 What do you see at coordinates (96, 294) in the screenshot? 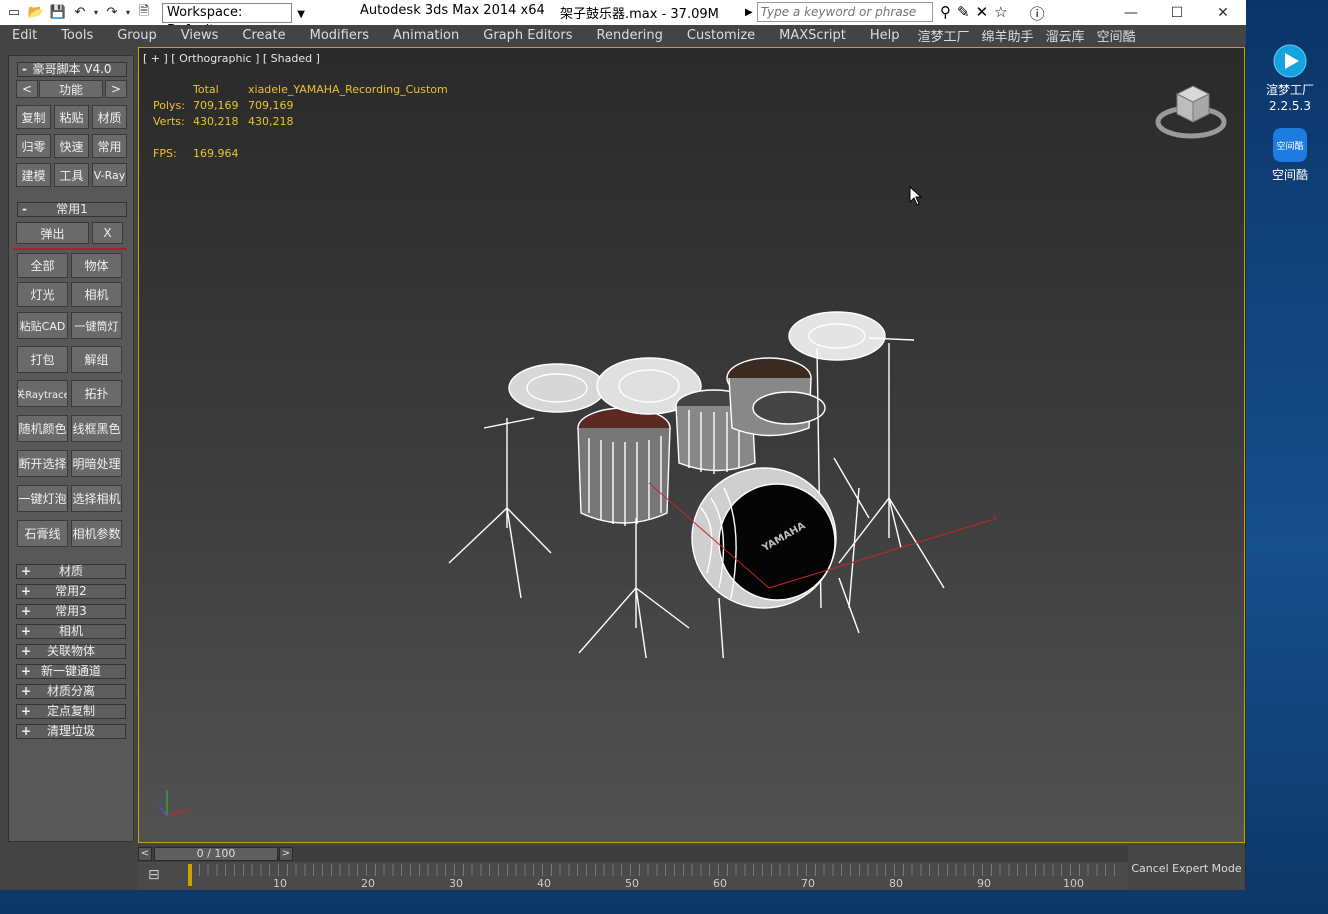
I see `camera-button: 相机` at bounding box center [96, 294].